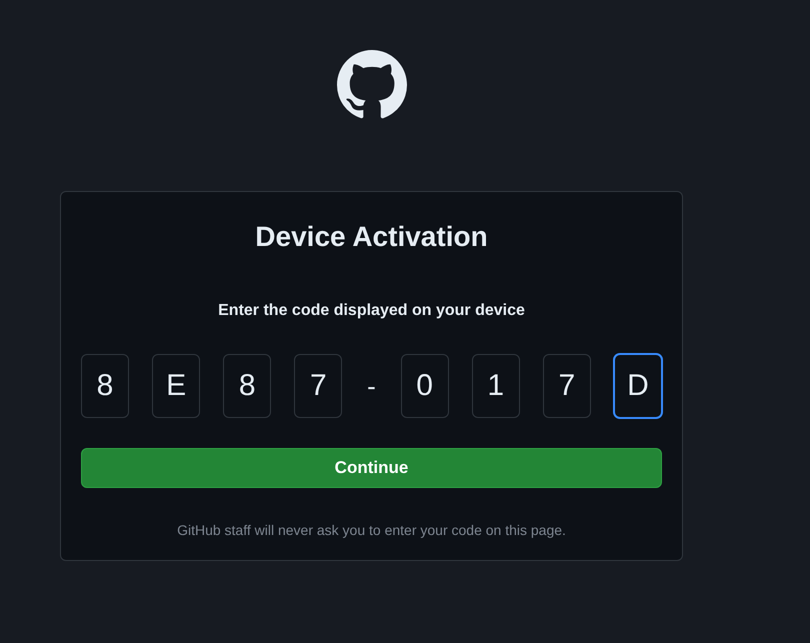 Image resolution: width=810 pixels, height=643 pixels. Describe the element at coordinates (371, 530) in the screenshot. I see `notice-text: GitHub staff will never ask you to enter your code on this page.` at that location.